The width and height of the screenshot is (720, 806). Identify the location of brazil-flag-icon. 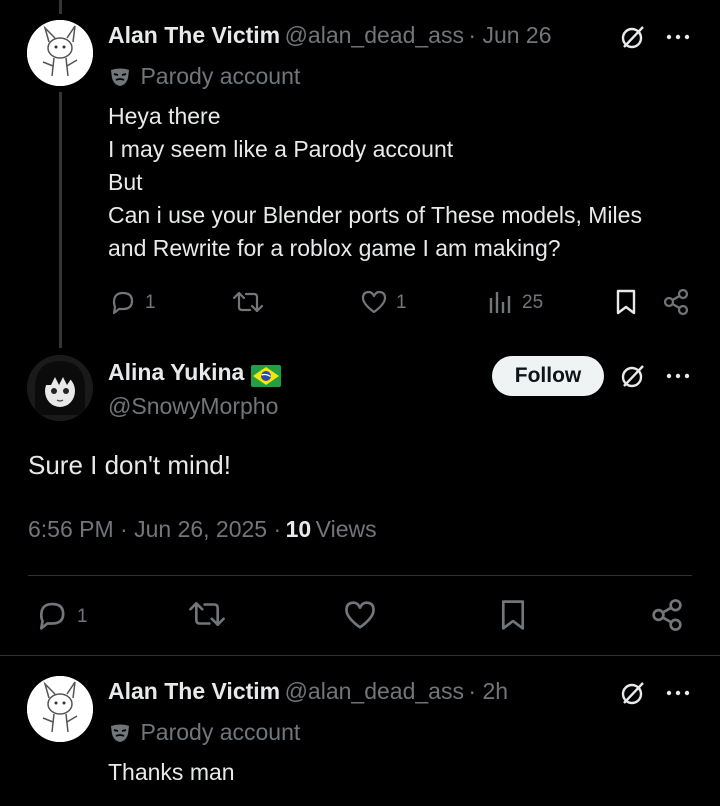
(265, 375).